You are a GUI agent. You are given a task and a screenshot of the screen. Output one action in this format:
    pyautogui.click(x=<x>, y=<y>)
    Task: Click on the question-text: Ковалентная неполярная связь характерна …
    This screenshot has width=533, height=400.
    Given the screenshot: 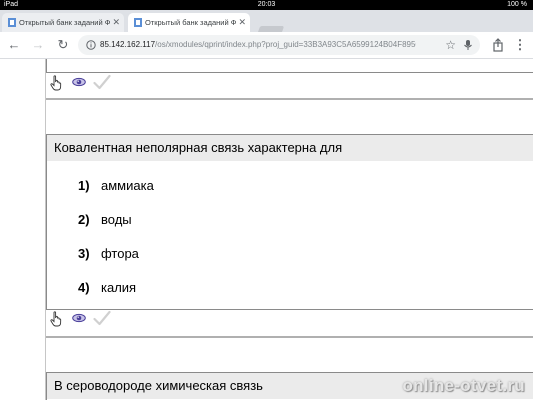 What is the action you would take?
    pyautogui.click(x=290, y=148)
    